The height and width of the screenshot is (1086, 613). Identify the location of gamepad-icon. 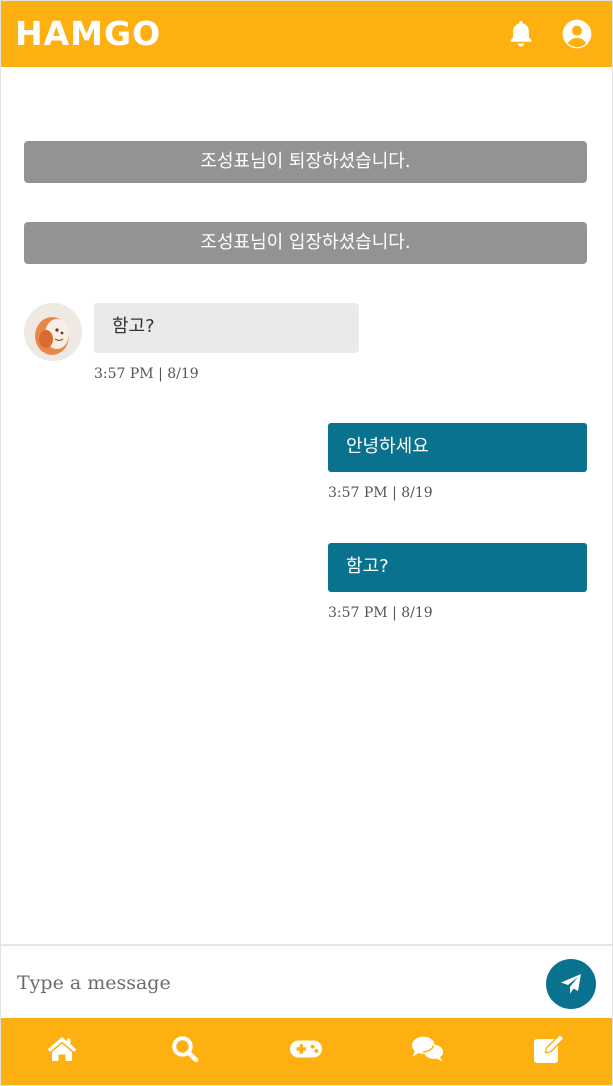
(306, 1049).